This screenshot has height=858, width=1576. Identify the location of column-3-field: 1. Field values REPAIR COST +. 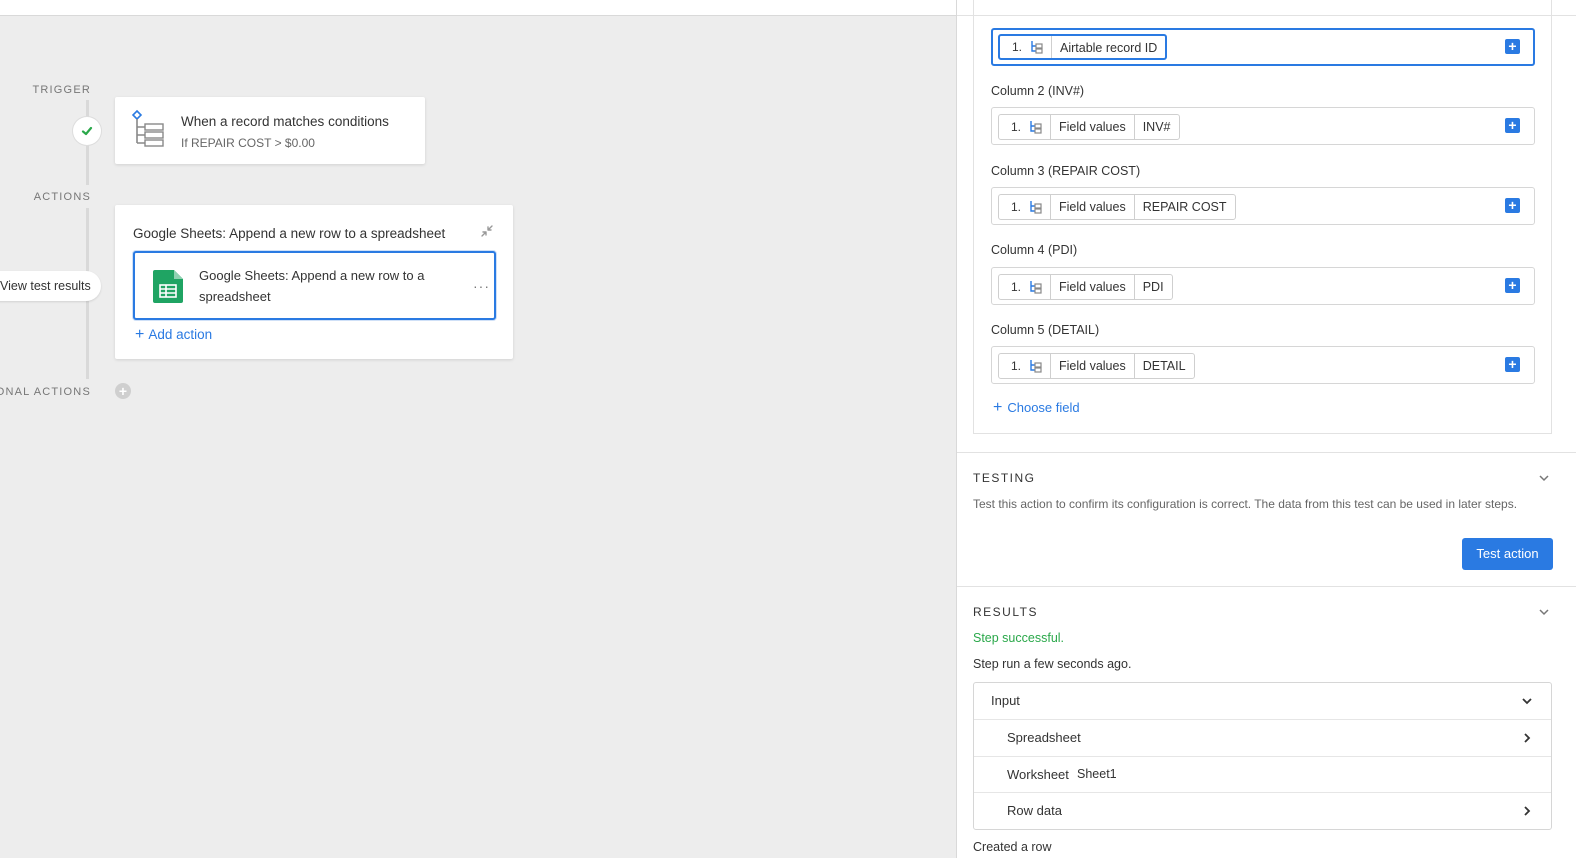
(1263, 206).